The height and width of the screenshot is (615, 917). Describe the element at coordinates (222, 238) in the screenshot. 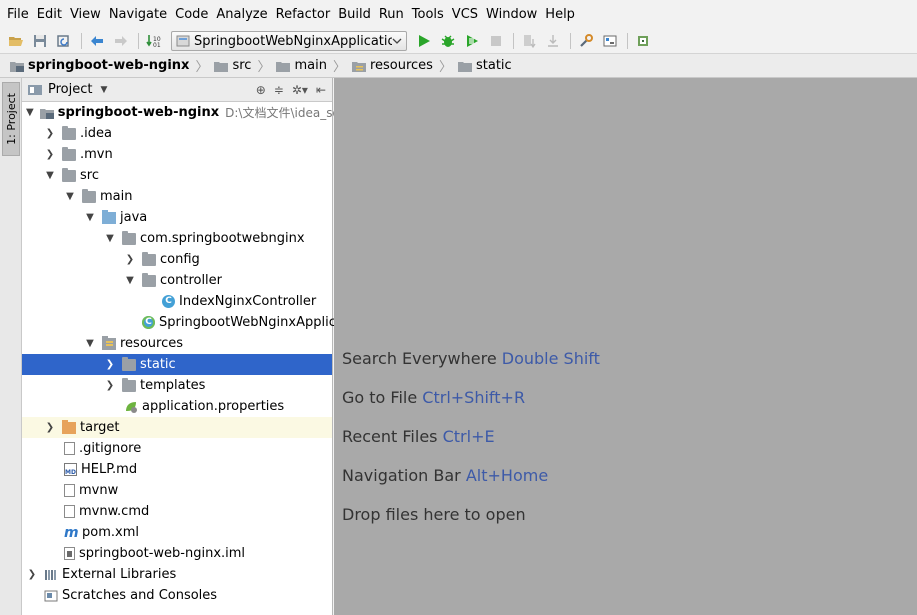

I see `tree-node-label: com.springbootwebnginx` at that location.